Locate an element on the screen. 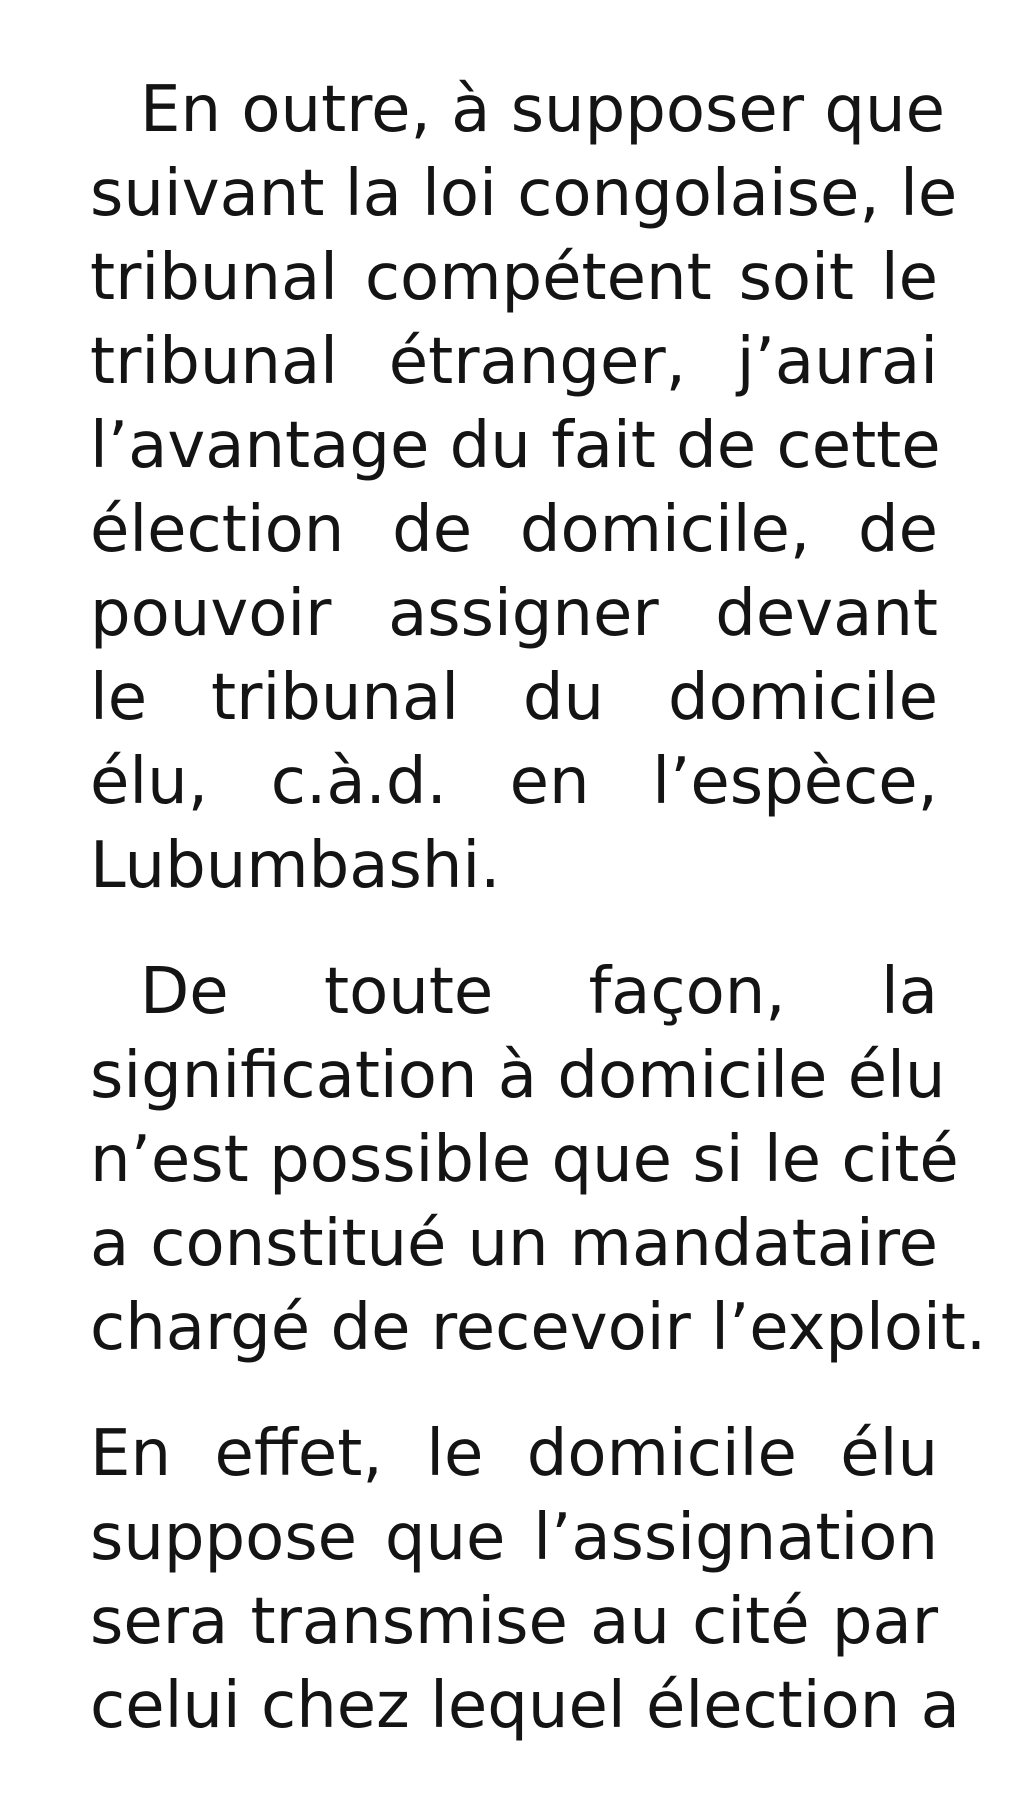  text-line: n’est possible que si le cité is located at coordinates (524, 1160).